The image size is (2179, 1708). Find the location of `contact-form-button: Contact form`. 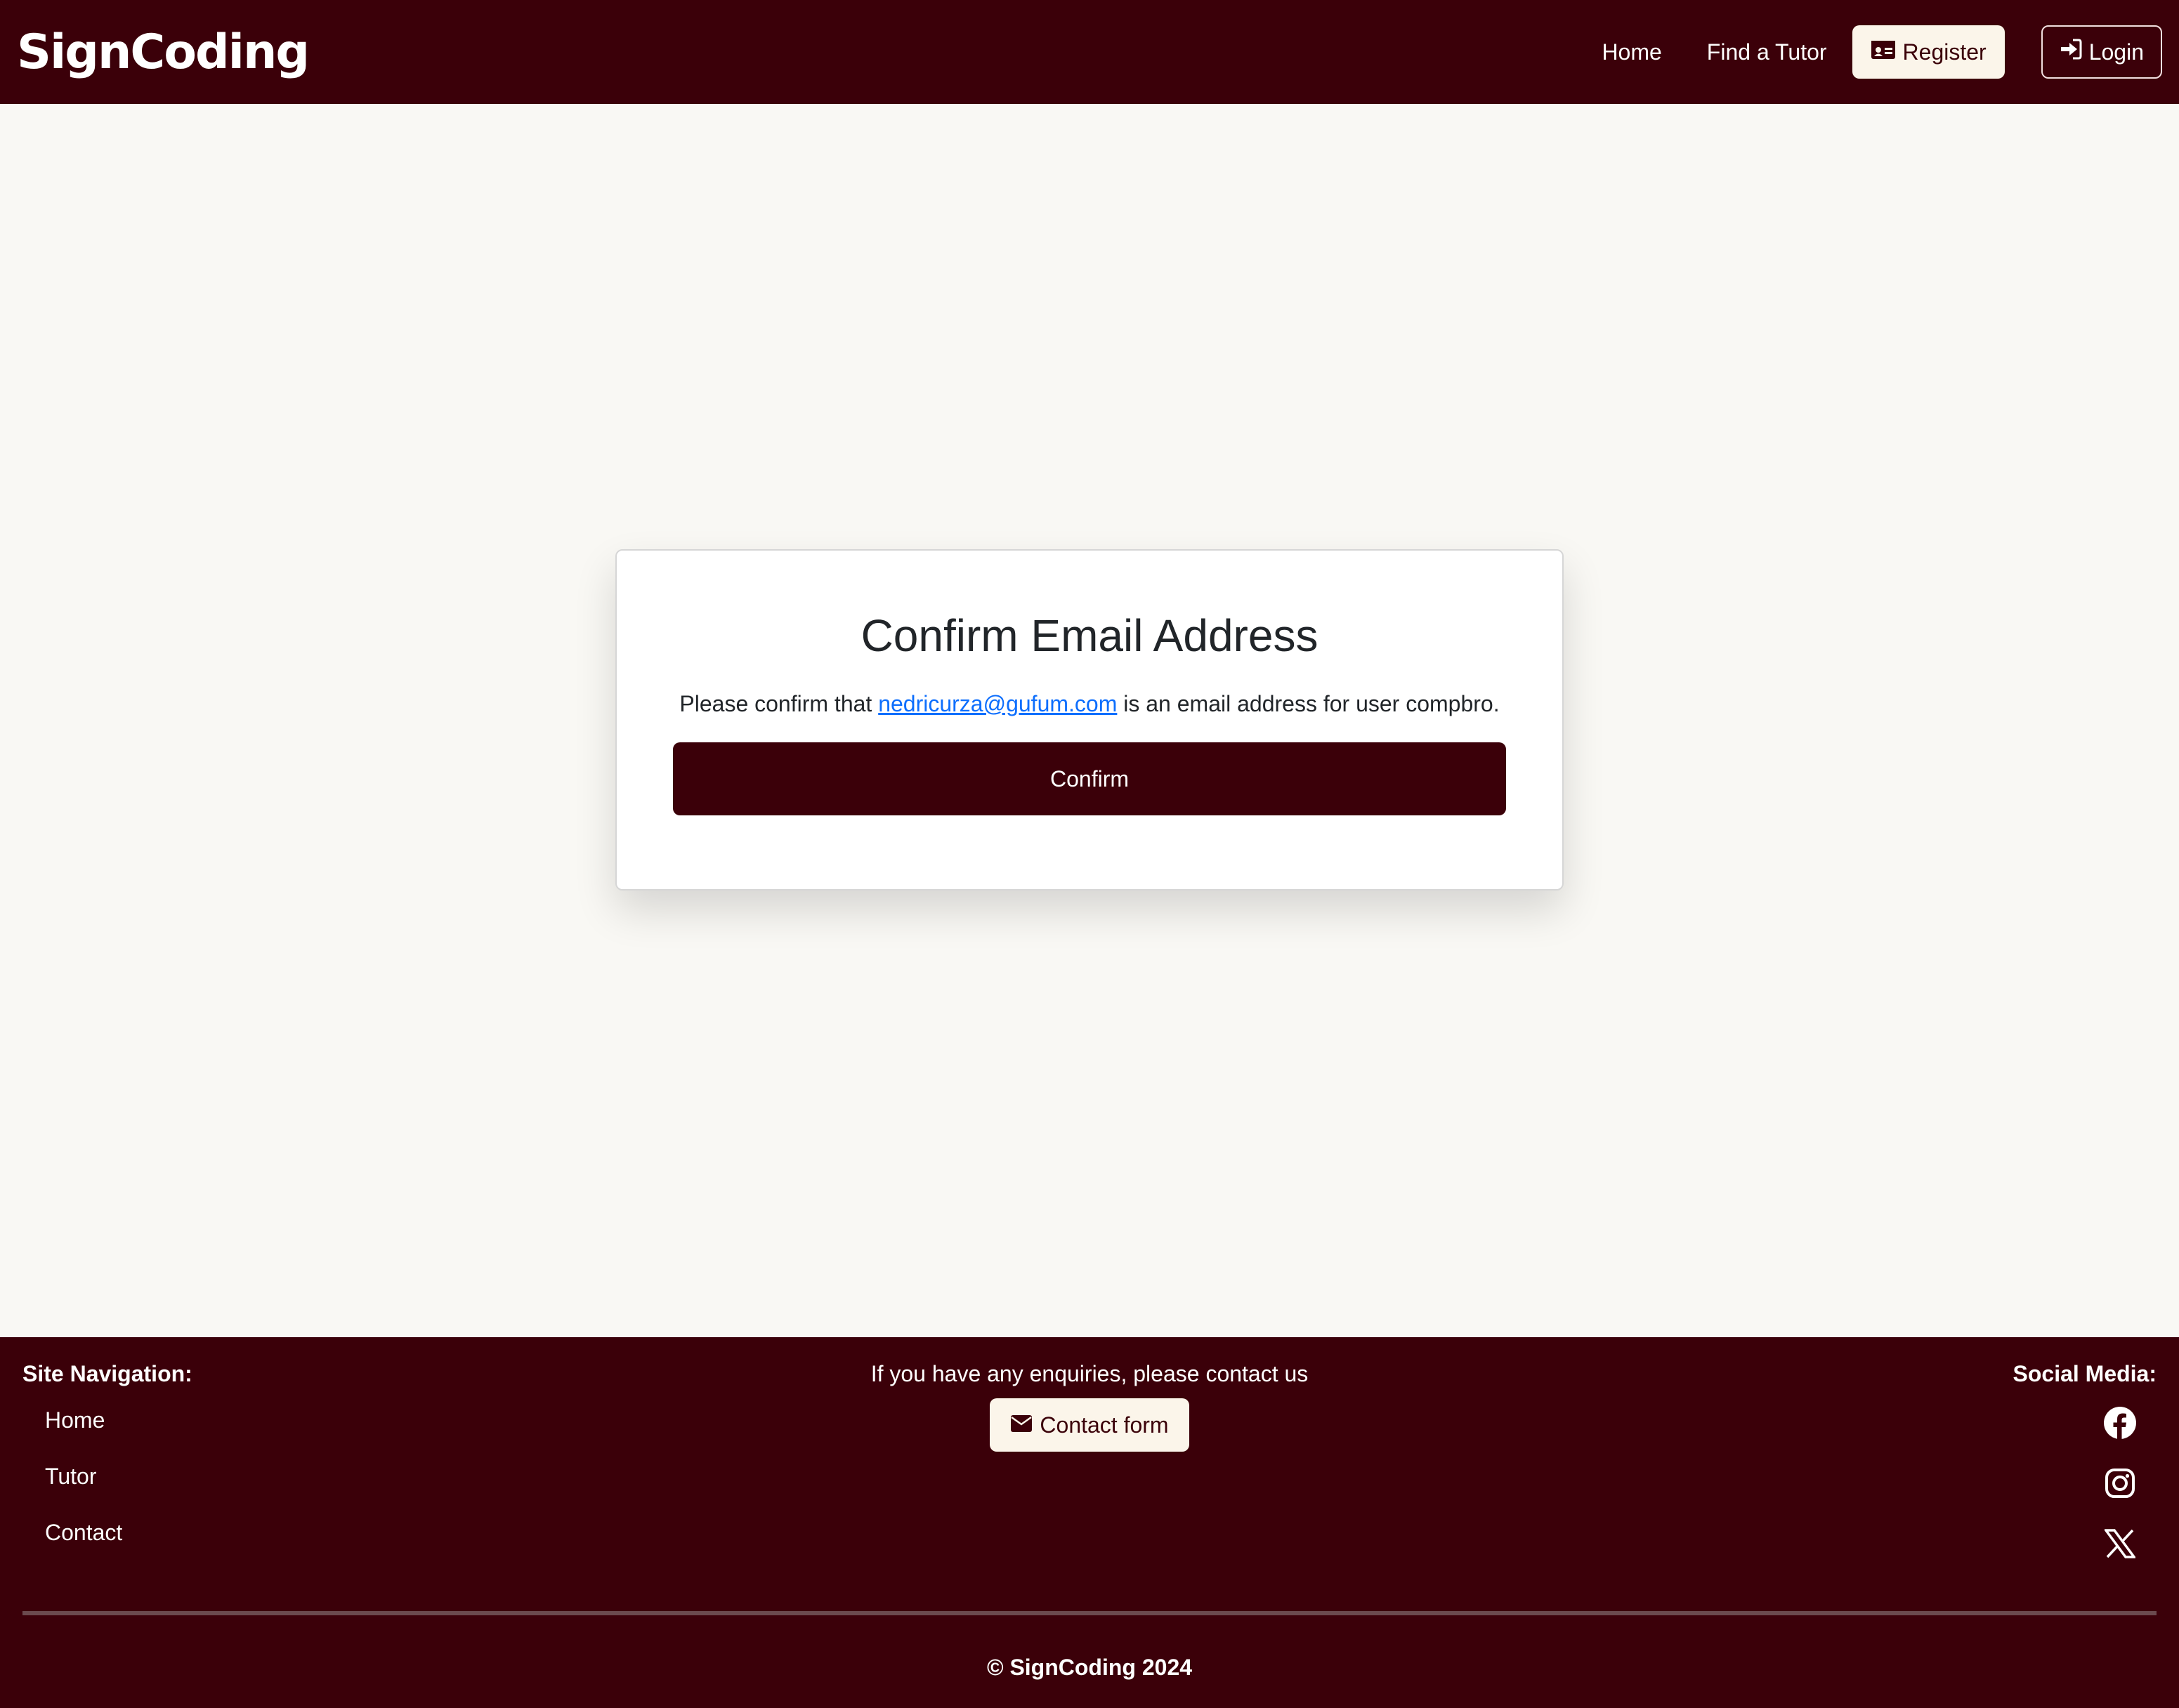

contact-form-button: Contact form is located at coordinates (1089, 1425).